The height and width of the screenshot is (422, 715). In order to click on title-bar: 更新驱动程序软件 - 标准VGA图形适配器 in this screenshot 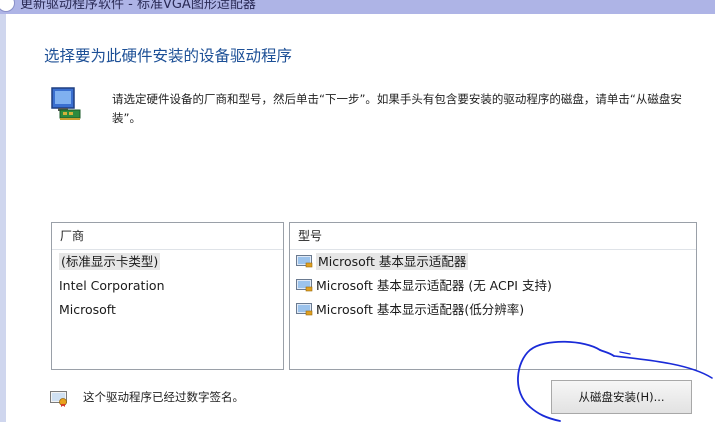, I will do `click(357, 7)`.